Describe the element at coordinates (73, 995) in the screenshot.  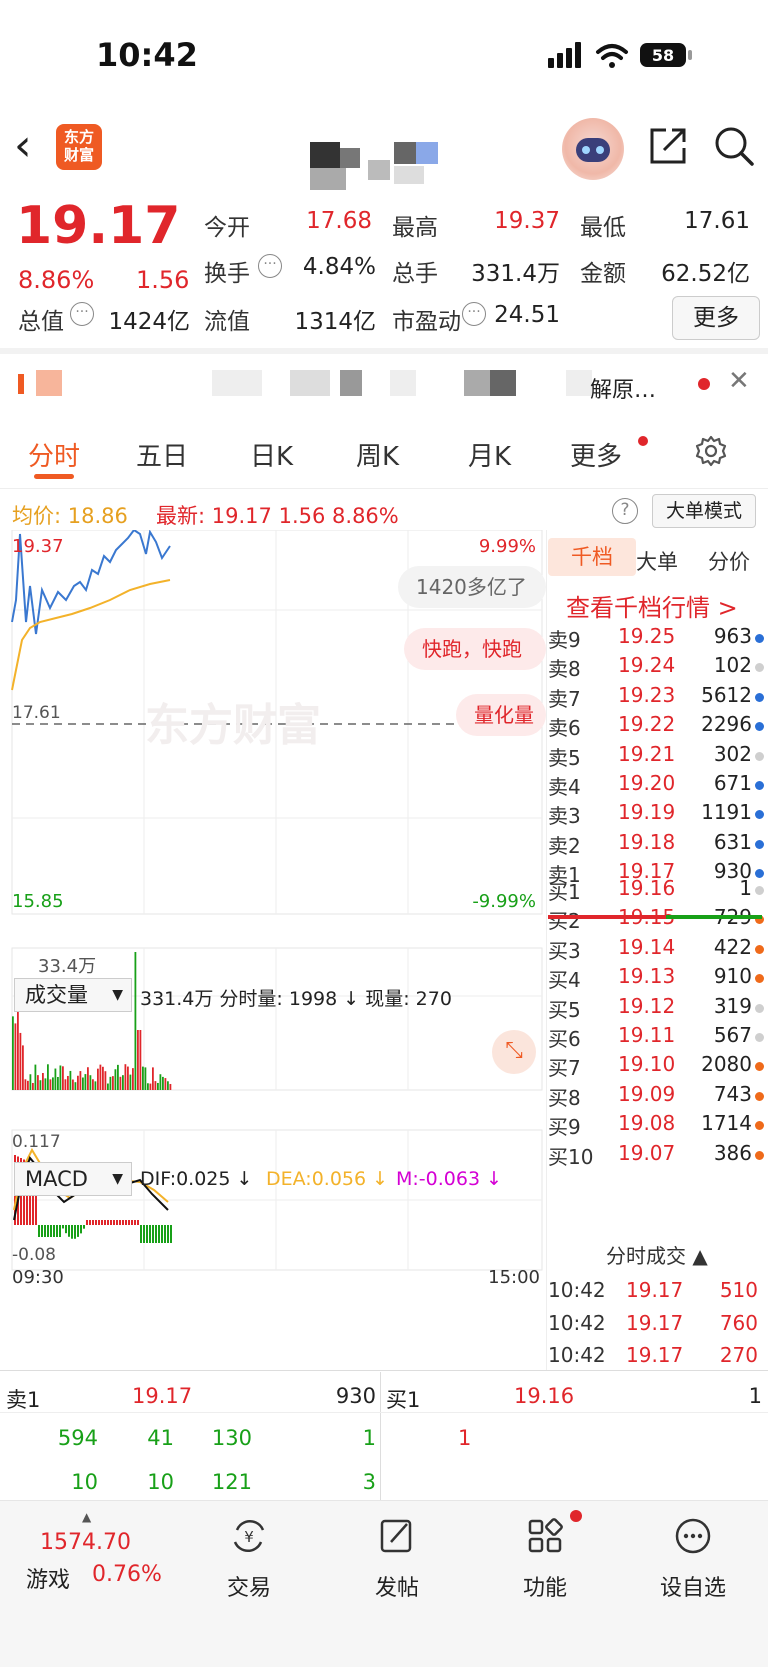
I see `volume-indicator-selector: 成交量 ▼` at that location.